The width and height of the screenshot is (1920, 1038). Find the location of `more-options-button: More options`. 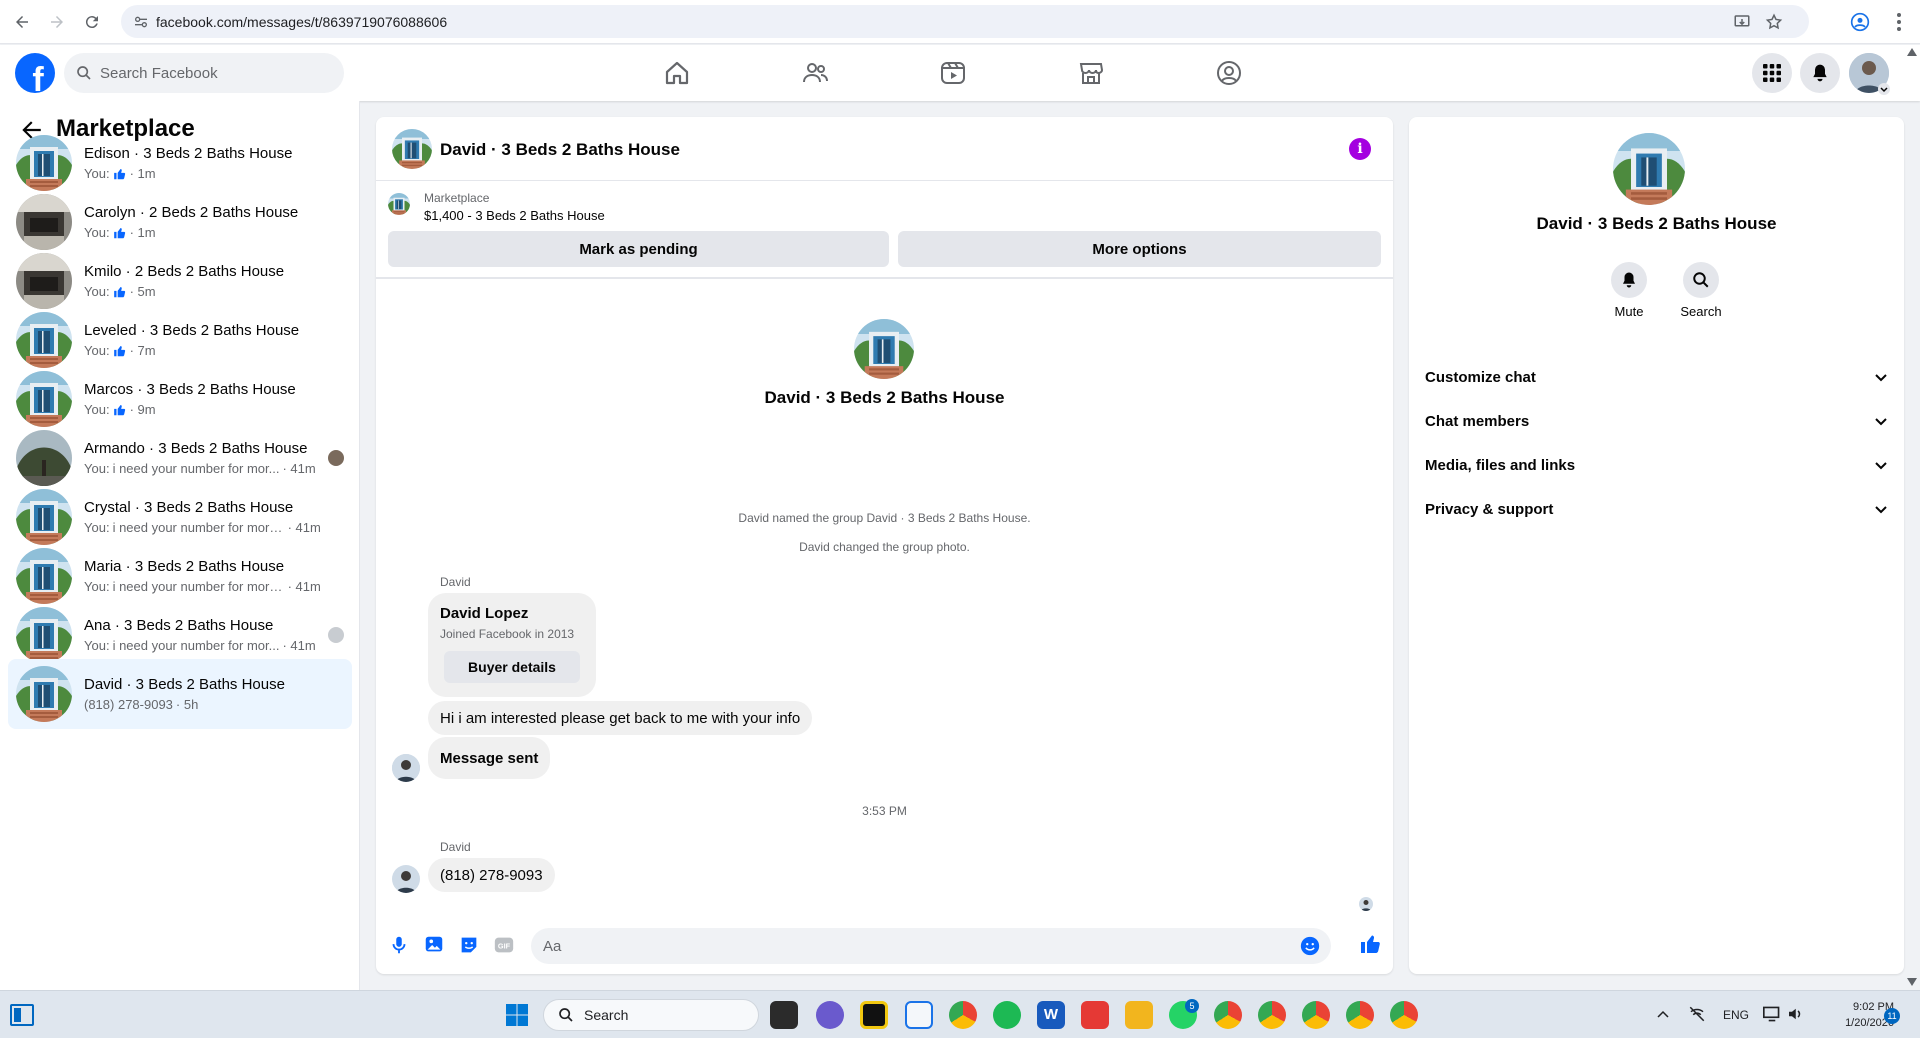

more-options-button: More options is located at coordinates (1139, 249).